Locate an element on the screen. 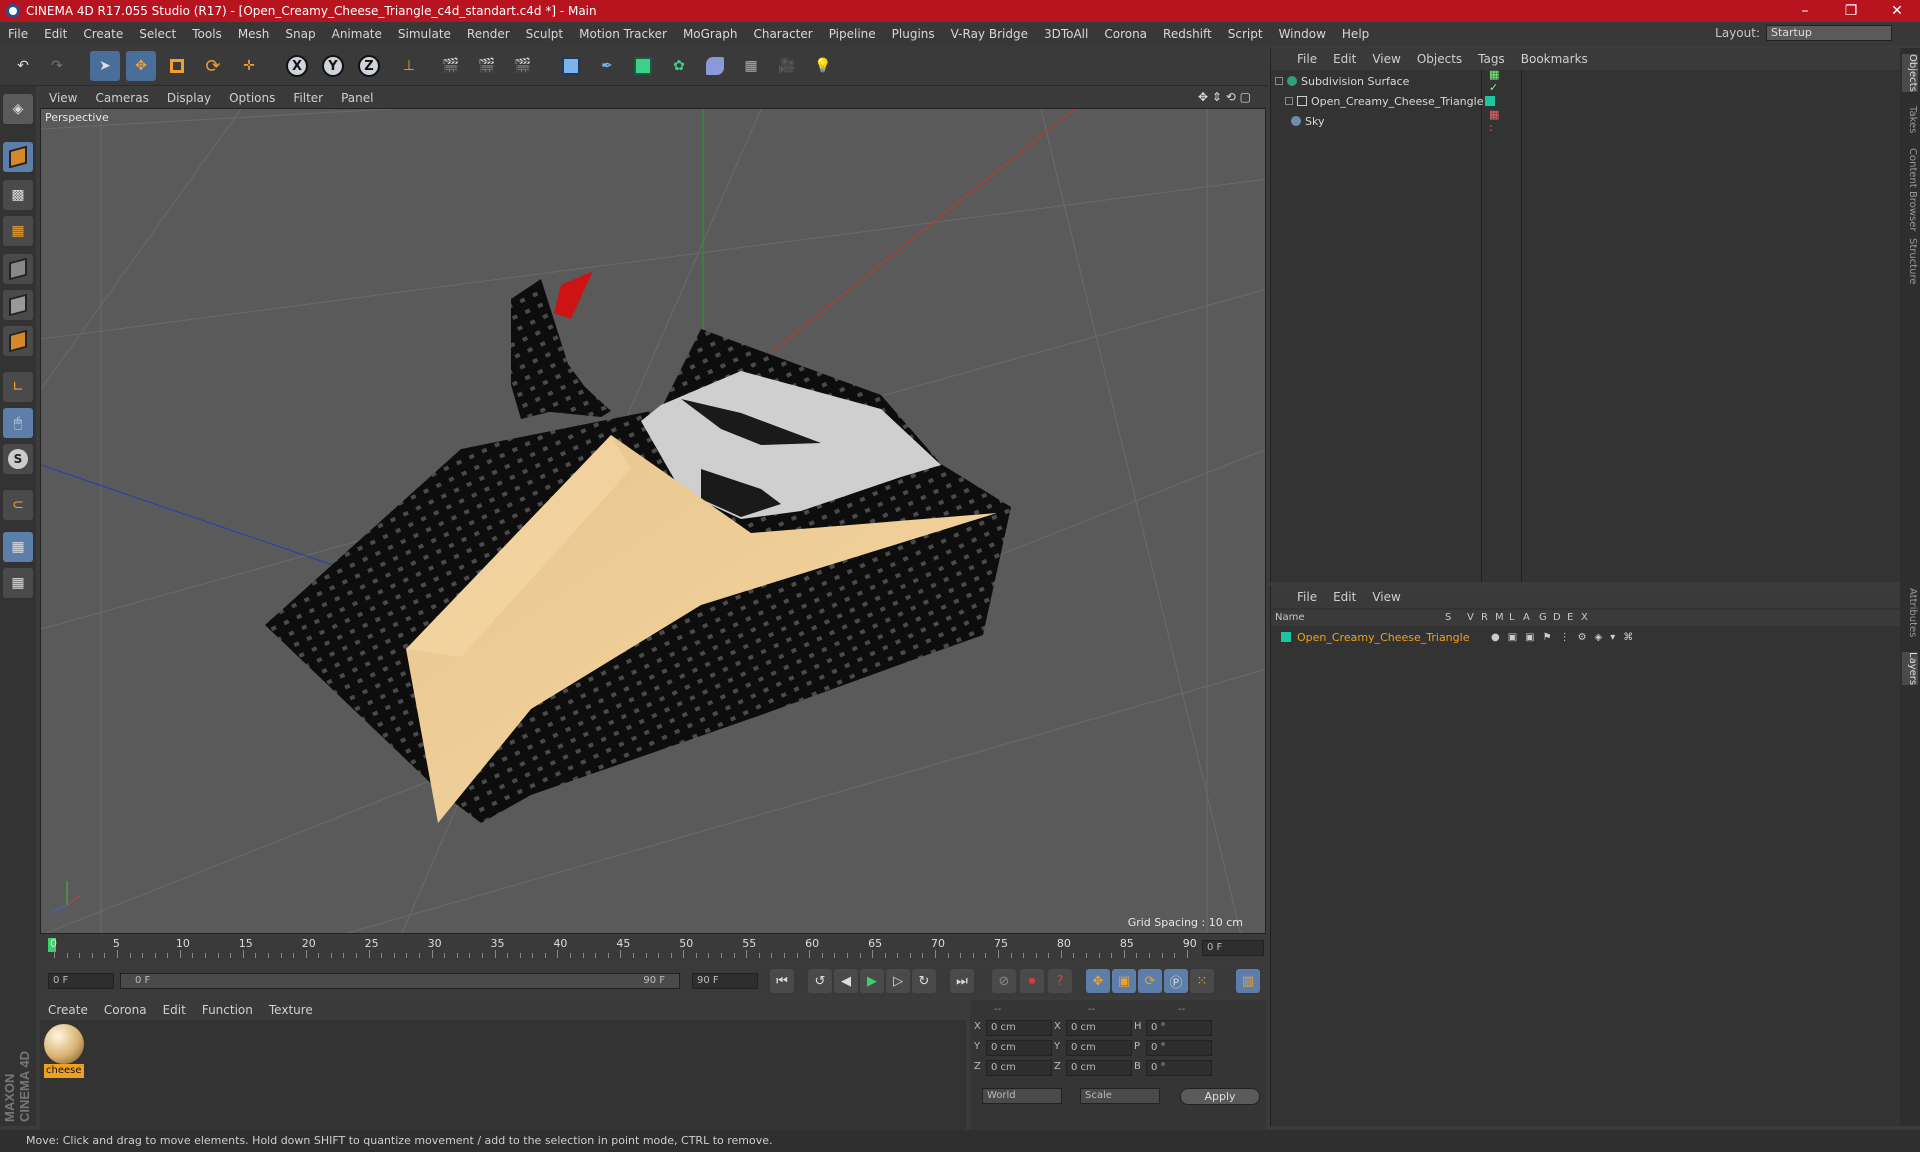  menu-create: Create is located at coordinates (103, 34).